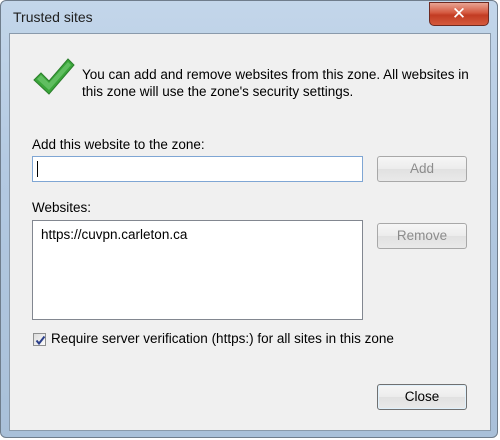 Image resolution: width=500 pixels, height=440 pixels. What do you see at coordinates (422, 397) in the screenshot?
I see `close-button: Close` at bounding box center [422, 397].